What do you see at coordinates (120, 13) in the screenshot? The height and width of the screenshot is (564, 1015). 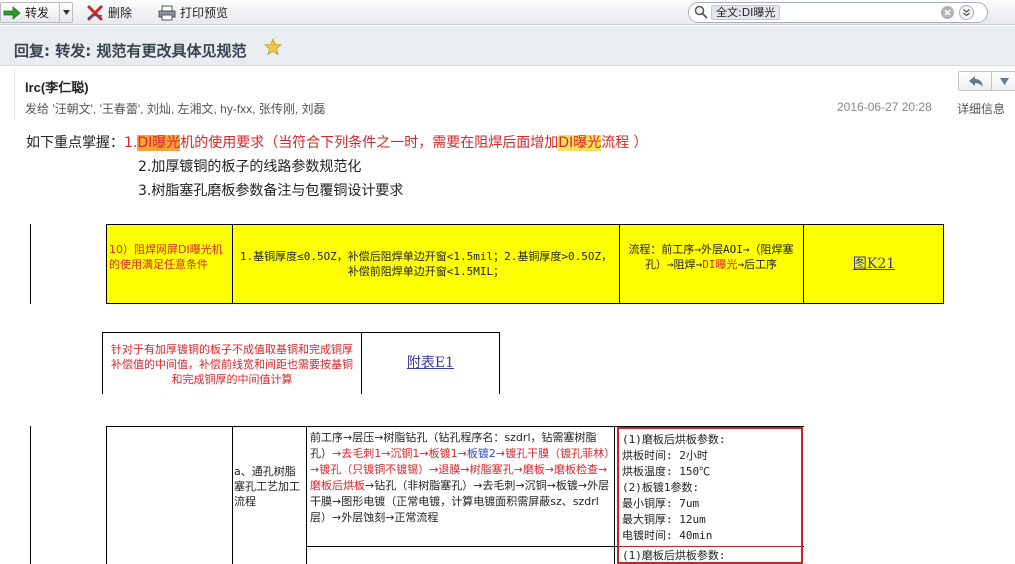 I see `delete-label: 删除` at bounding box center [120, 13].